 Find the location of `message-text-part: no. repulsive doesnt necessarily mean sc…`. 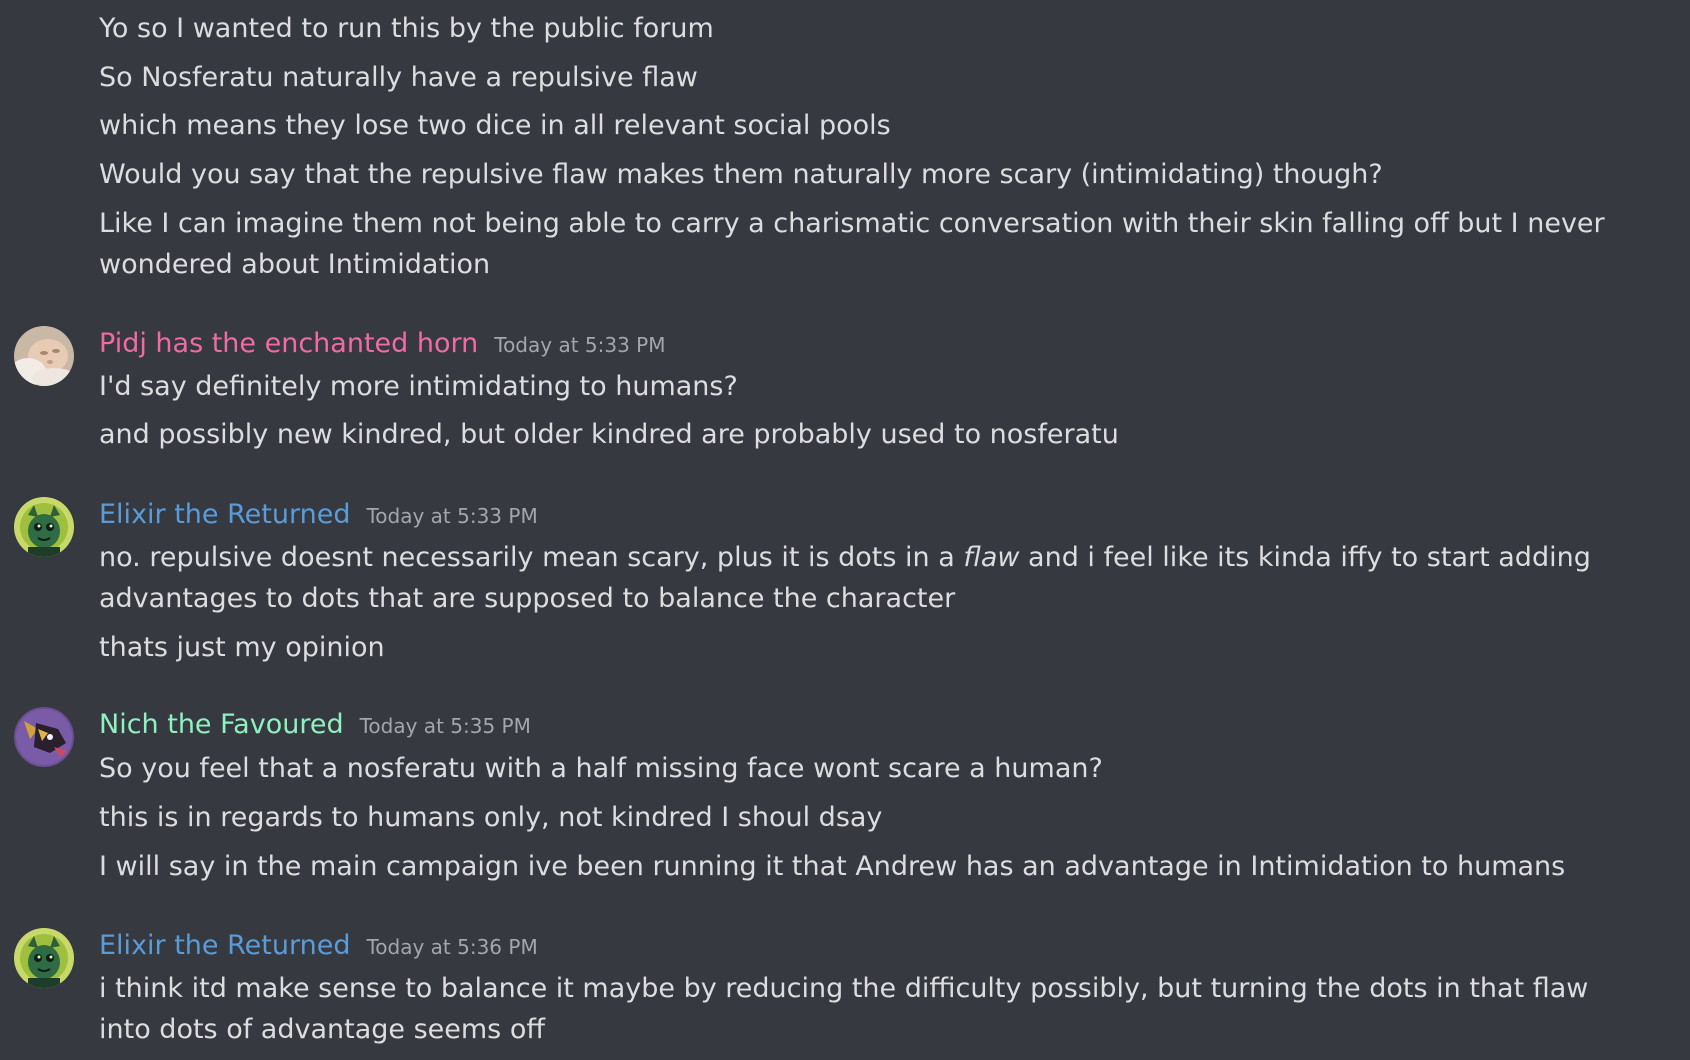

message-text-part: no. repulsive doesnt necessarily mean sc… is located at coordinates (531, 557).